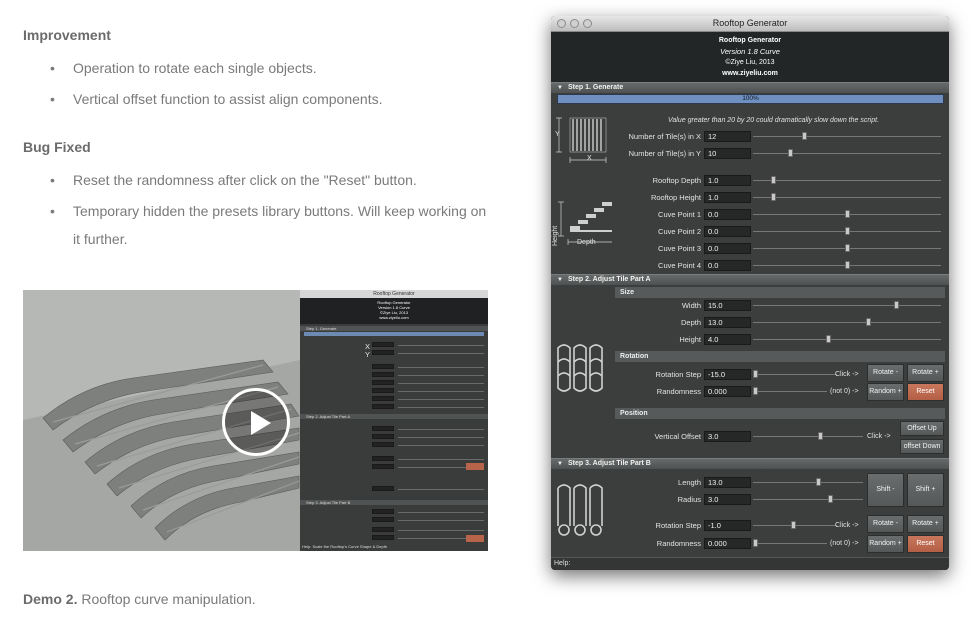 This screenshot has height=626, width=974. Describe the element at coordinates (689, 499) in the screenshot. I see `radius-label: Radius` at that location.